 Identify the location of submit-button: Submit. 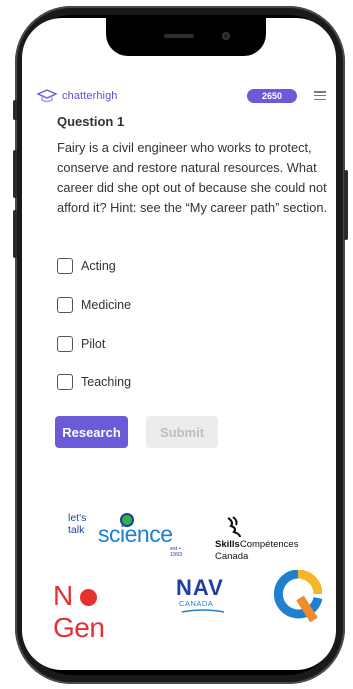
(182, 432).